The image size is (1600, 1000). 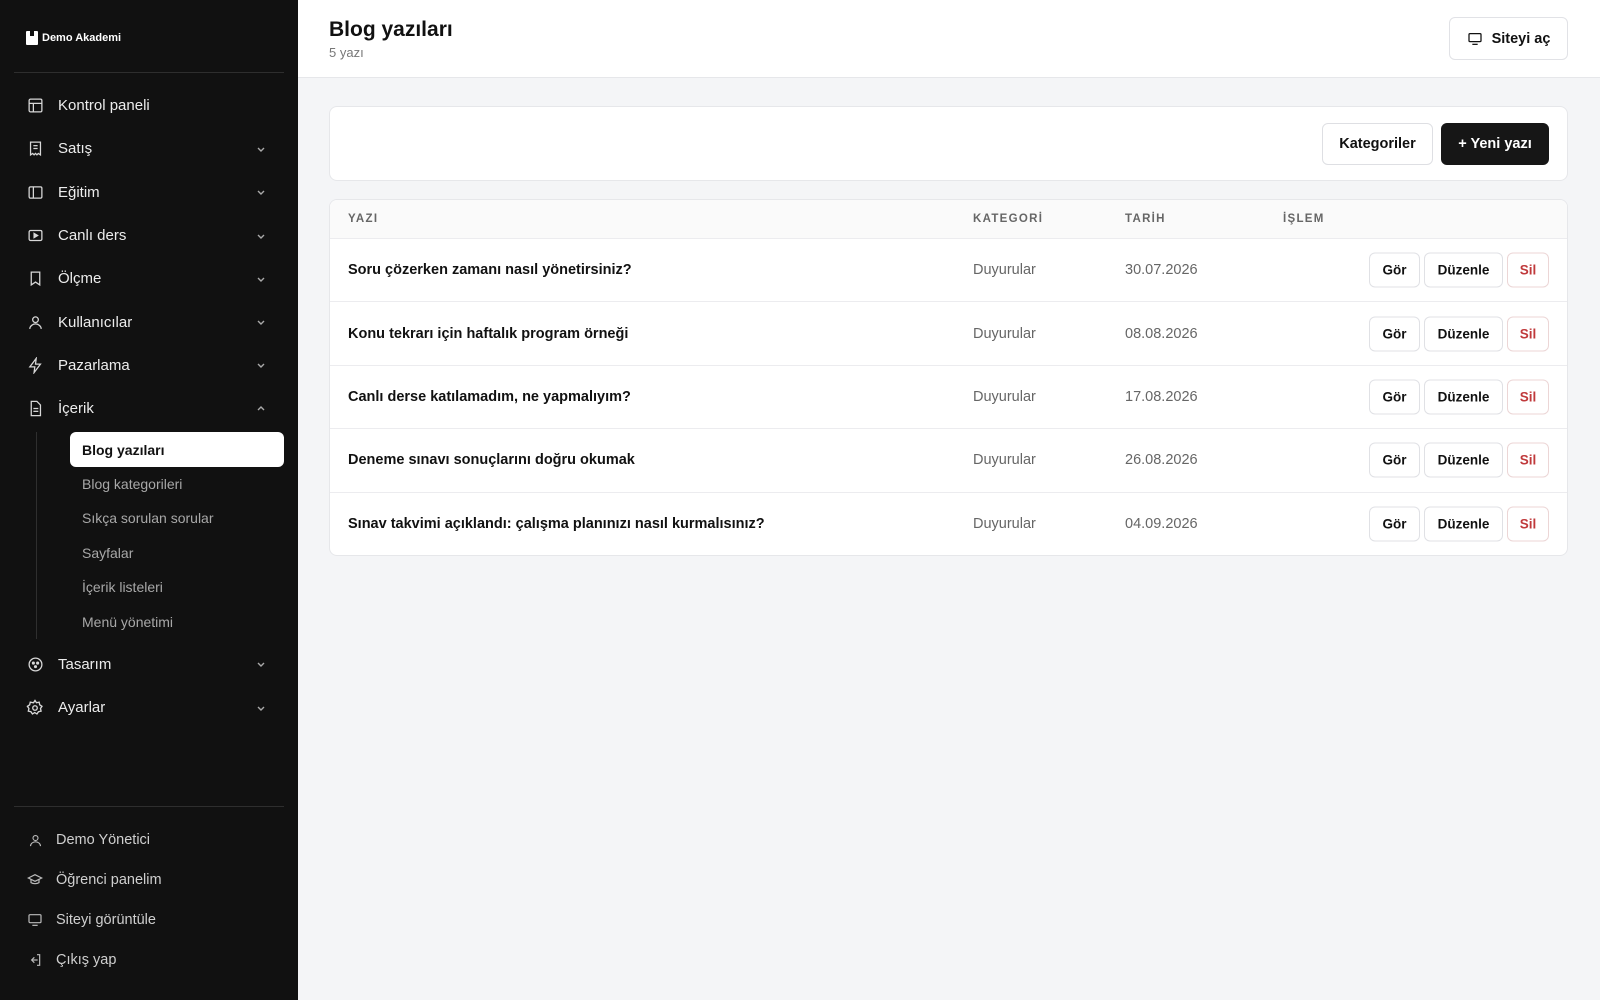 I want to click on open-site-label: Siteyi aç, so click(x=1521, y=38).